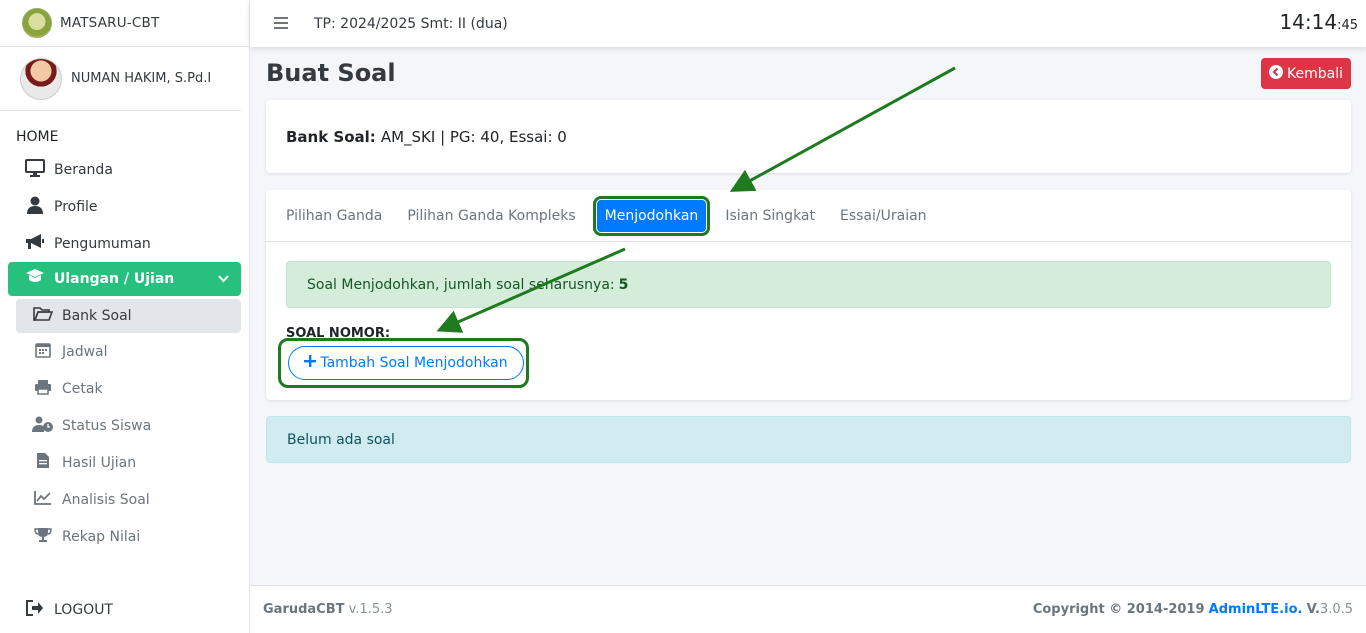 Image resolution: width=1366 pixels, height=633 pixels. What do you see at coordinates (106, 499) in the screenshot?
I see `sidebar-item-label: Analisis Soal` at bounding box center [106, 499].